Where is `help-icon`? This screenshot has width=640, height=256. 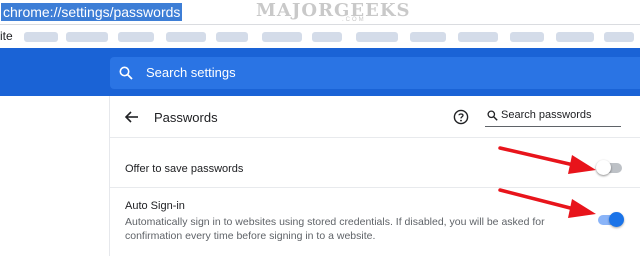
help-icon is located at coordinates (461, 117).